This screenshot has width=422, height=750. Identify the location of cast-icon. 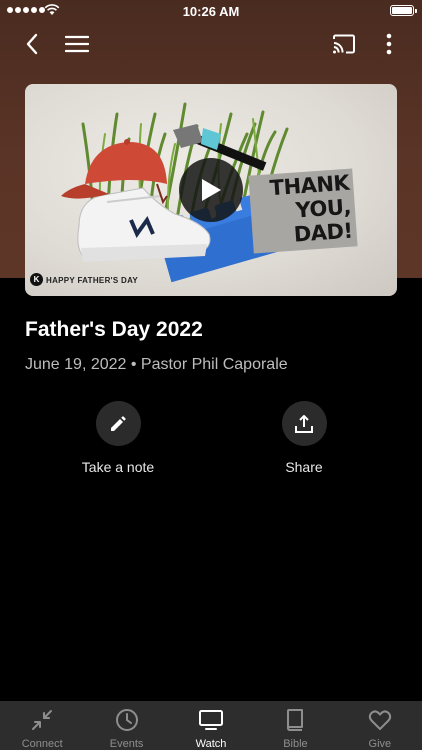
(344, 44).